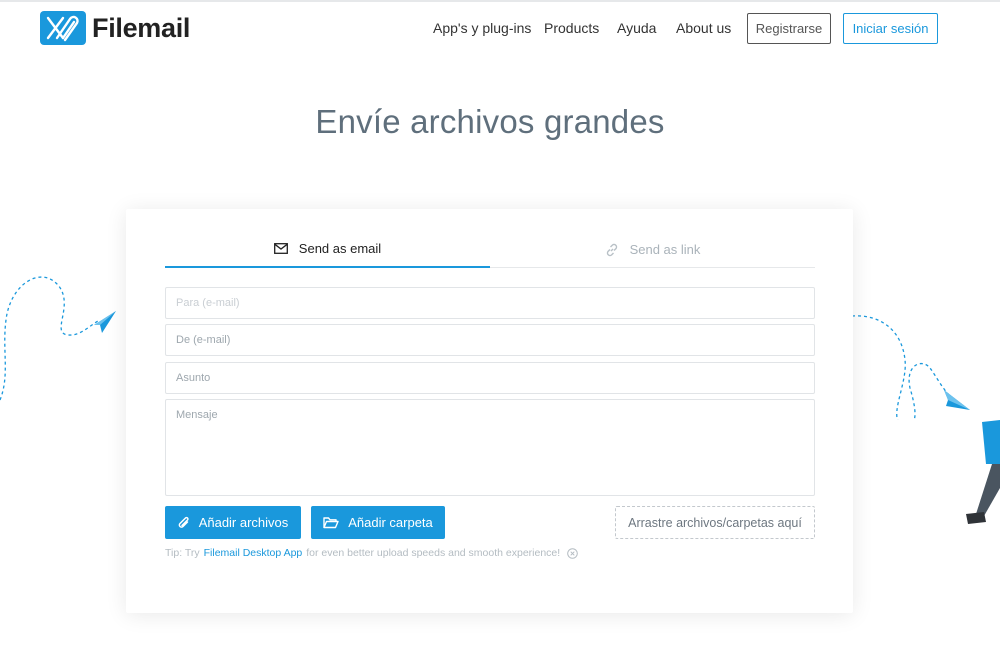 Image resolution: width=1000 pixels, height=657 pixels. I want to click on tip-prefix: Tip: Try, so click(182, 553).